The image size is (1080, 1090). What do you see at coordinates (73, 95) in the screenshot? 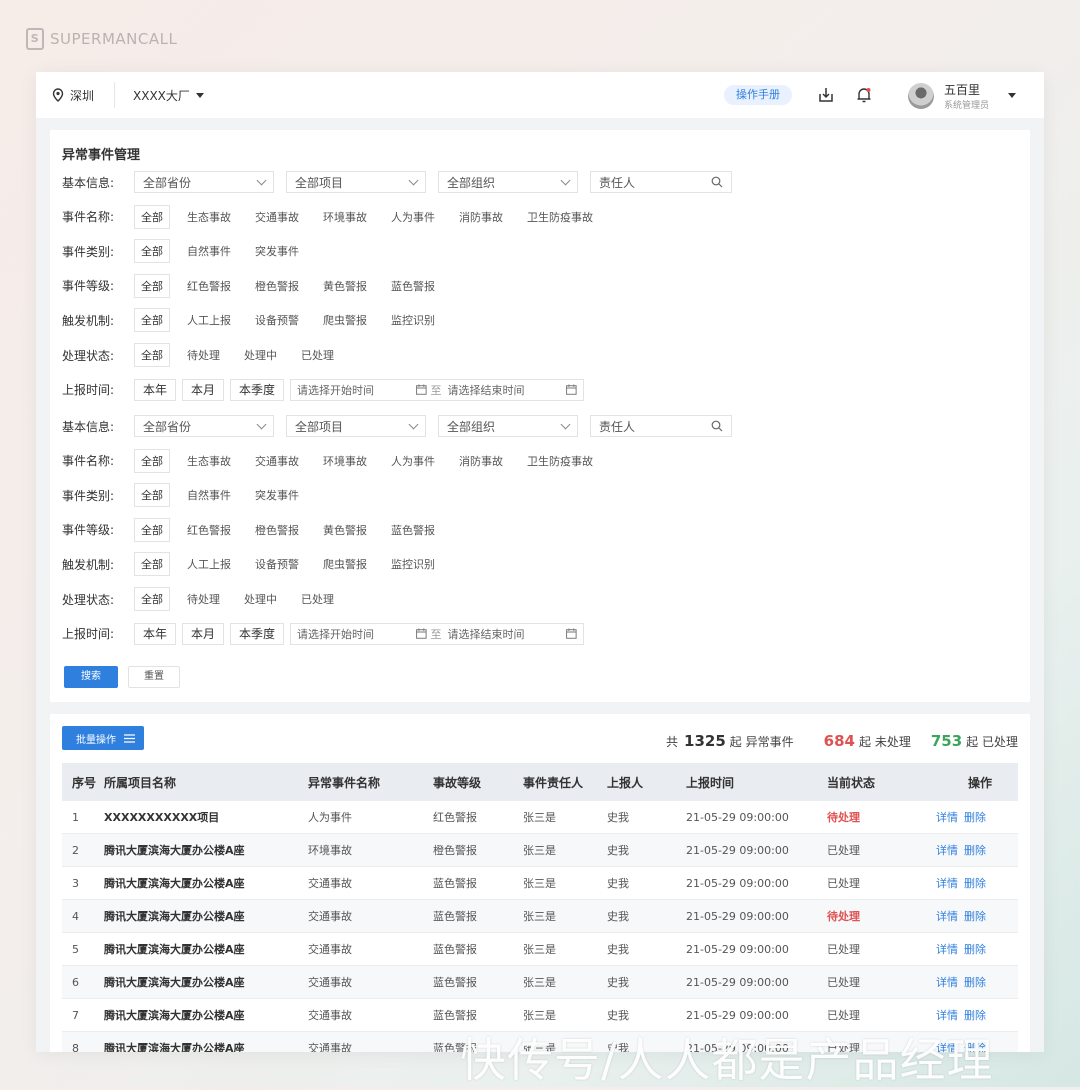
I see `location-selector: 深圳` at bounding box center [73, 95].